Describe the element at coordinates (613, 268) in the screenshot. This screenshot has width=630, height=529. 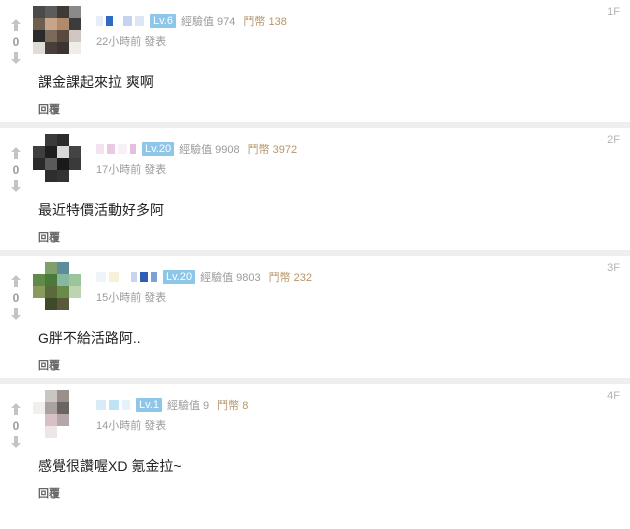
I see `floor-number: 3F` at that location.